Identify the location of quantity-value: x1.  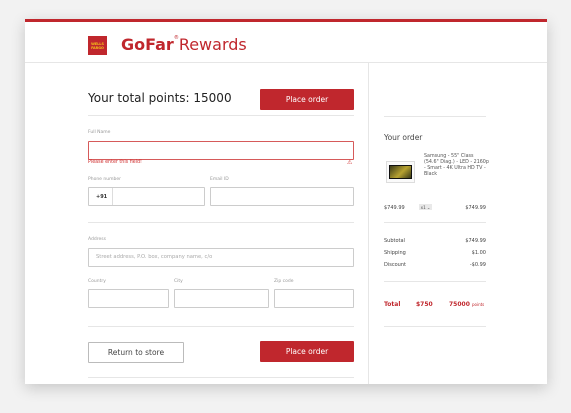
(423, 207).